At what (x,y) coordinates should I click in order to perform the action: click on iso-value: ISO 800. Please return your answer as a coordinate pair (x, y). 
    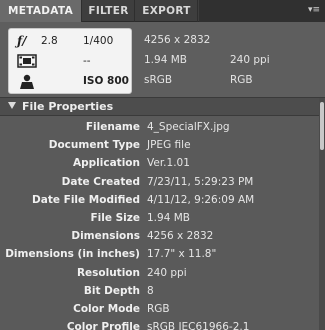
    Looking at the image, I should click on (106, 81).